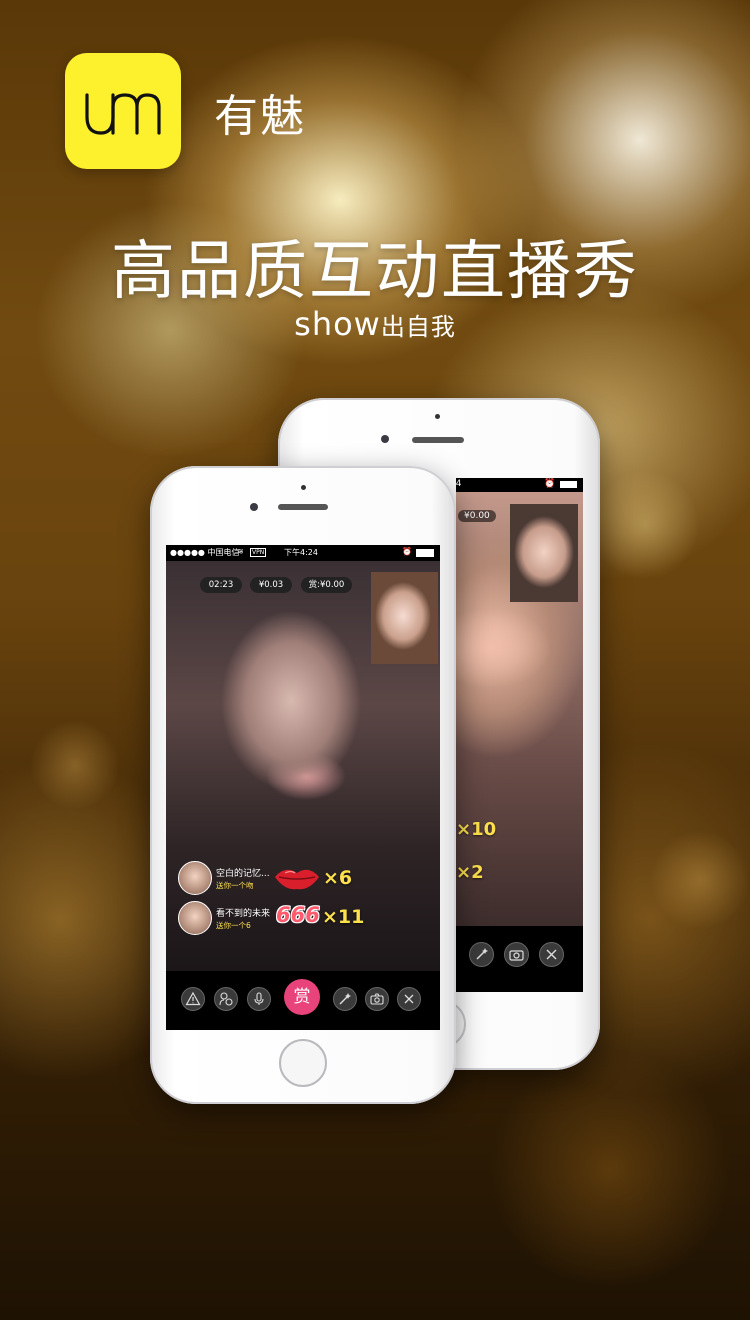  I want to click on earnings-pill: ¥0.00, so click(477, 516).